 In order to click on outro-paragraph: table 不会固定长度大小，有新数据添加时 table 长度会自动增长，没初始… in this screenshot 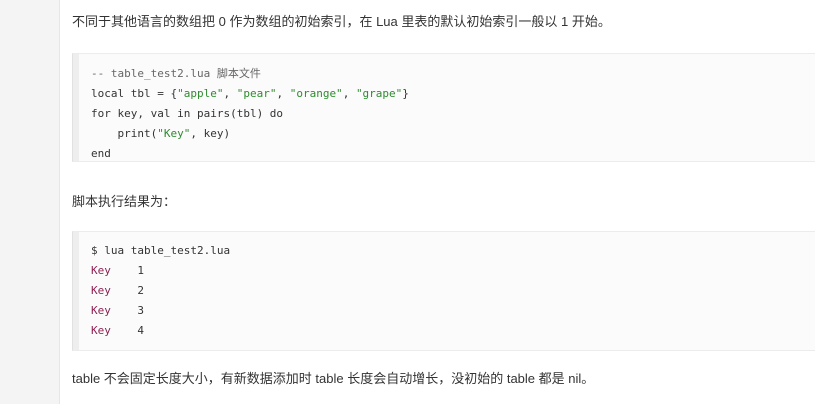, I will do `click(333, 378)`.